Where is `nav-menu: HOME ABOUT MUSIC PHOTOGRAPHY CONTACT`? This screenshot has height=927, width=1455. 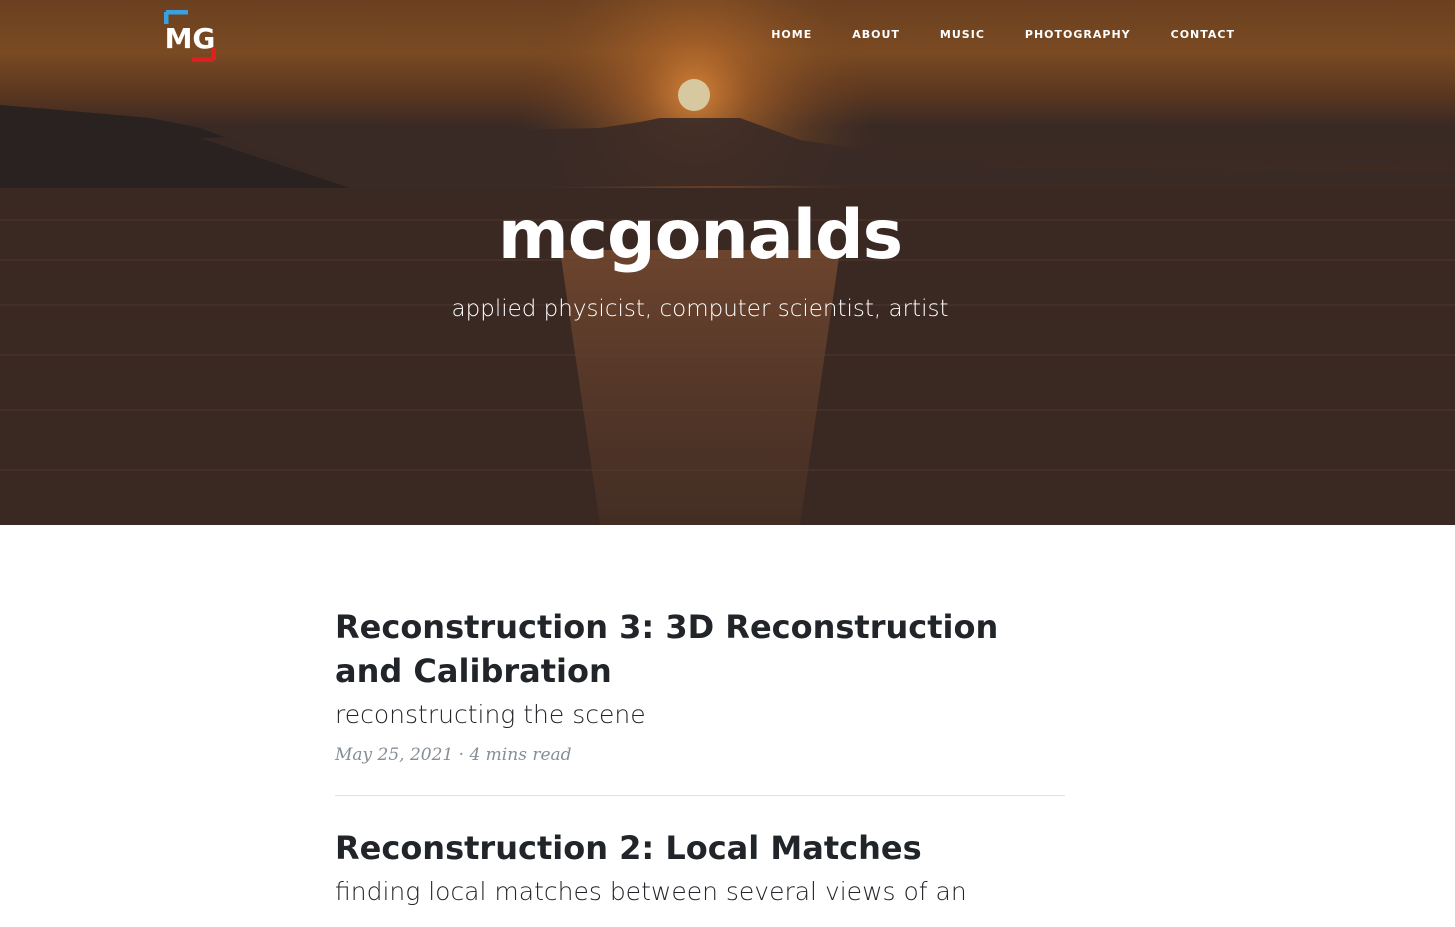 nav-menu: HOME ABOUT MUSIC PHOTOGRAPHY CONTACT is located at coordinates (1003, 34).